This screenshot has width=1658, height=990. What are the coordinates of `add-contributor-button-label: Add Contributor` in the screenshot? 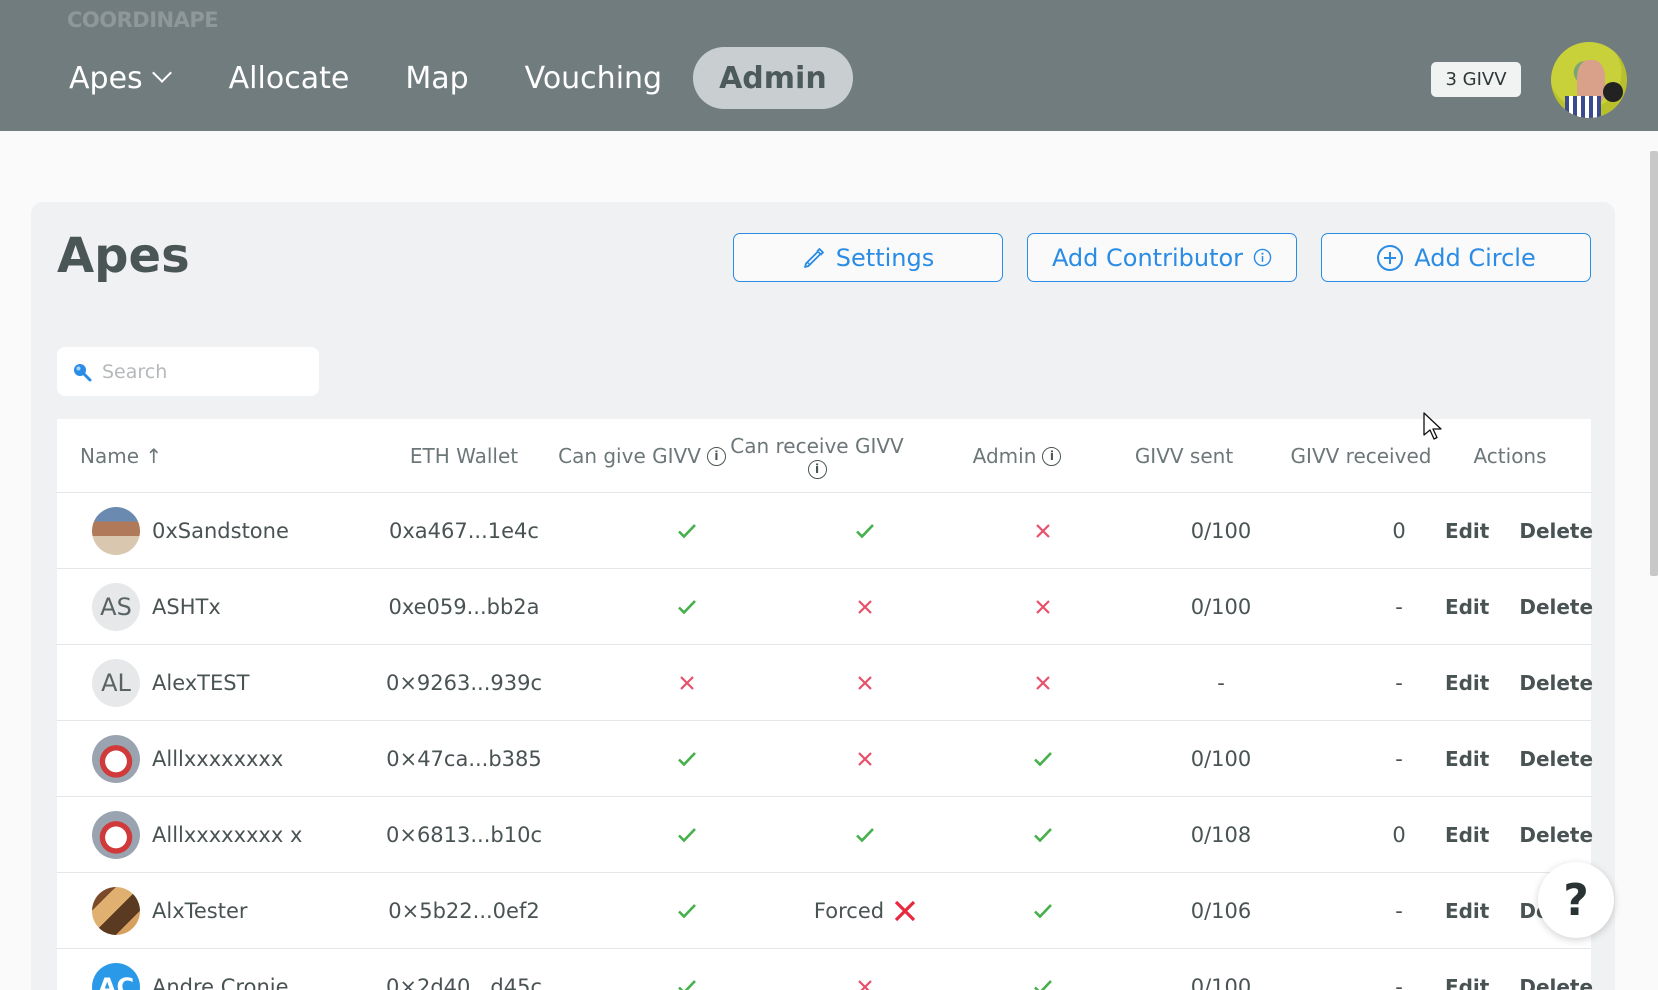 It's located at (1147, 257).